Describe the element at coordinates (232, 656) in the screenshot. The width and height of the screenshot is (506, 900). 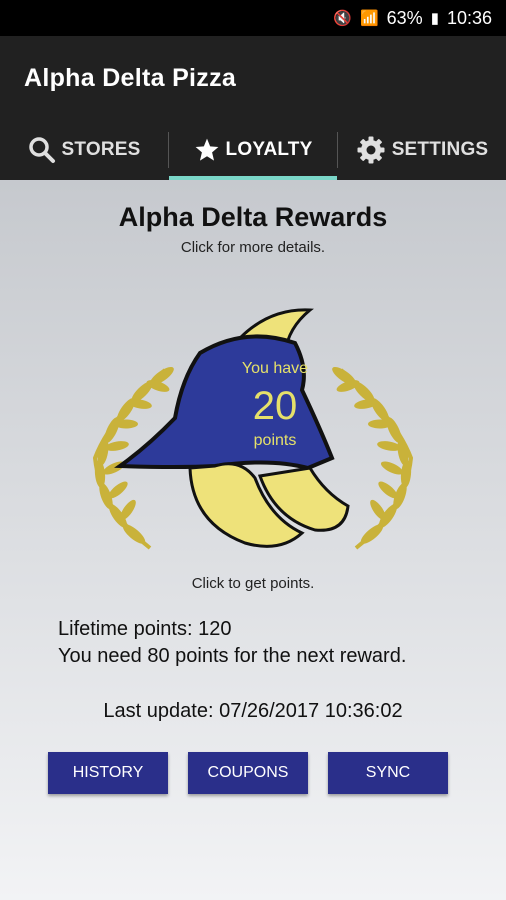
I see `next-reward-info: You need 80 points for the next reward.` at that location.